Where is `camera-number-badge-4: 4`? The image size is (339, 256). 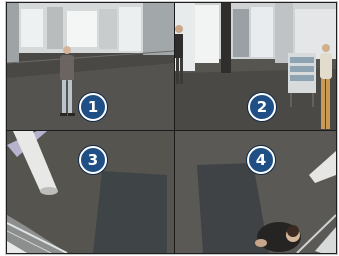
camera-number-badge-4: 4 is located at coordinates (261, 160).